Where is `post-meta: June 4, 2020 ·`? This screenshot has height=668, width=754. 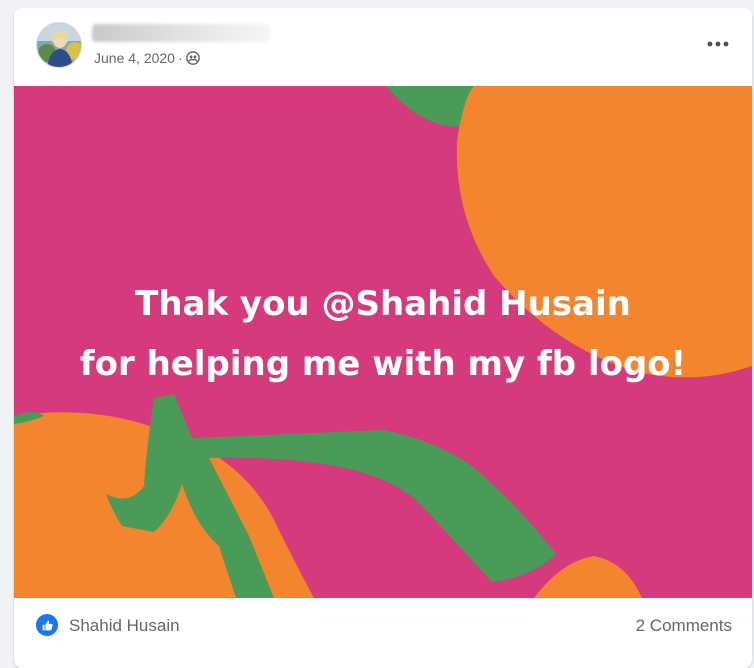 post-meta: June 4, 2020 · is located at coordinates (147, 58).